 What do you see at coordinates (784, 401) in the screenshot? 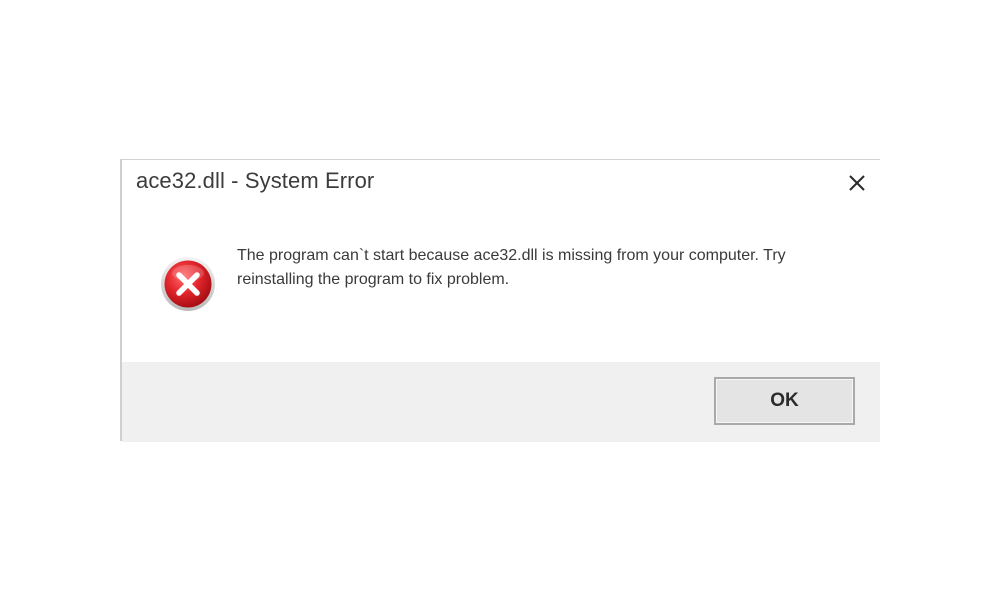
I see `ok-button: OK` at bounding box center [784, 401].